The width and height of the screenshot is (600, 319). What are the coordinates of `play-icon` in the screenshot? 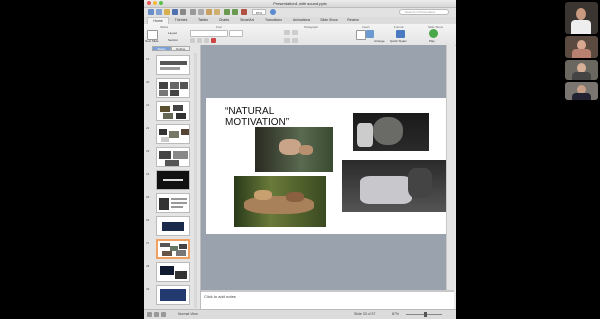 It's located at (433, 33).